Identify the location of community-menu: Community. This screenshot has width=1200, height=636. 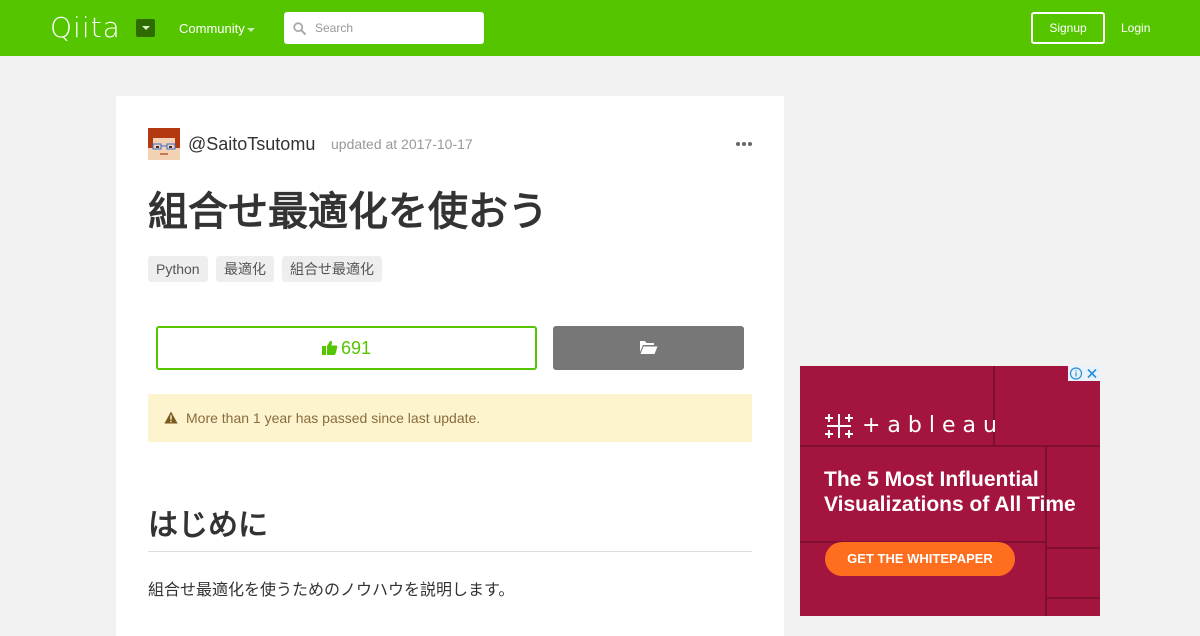
(212, 29).